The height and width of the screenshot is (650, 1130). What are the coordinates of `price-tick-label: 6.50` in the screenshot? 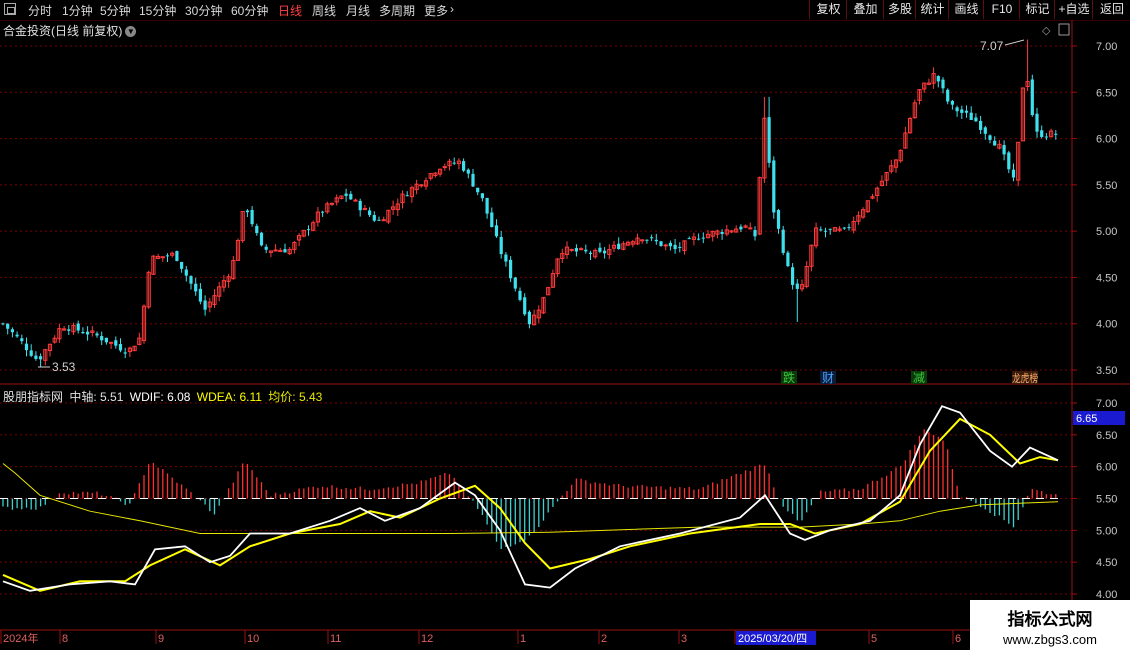 It's located at (1106, 93).